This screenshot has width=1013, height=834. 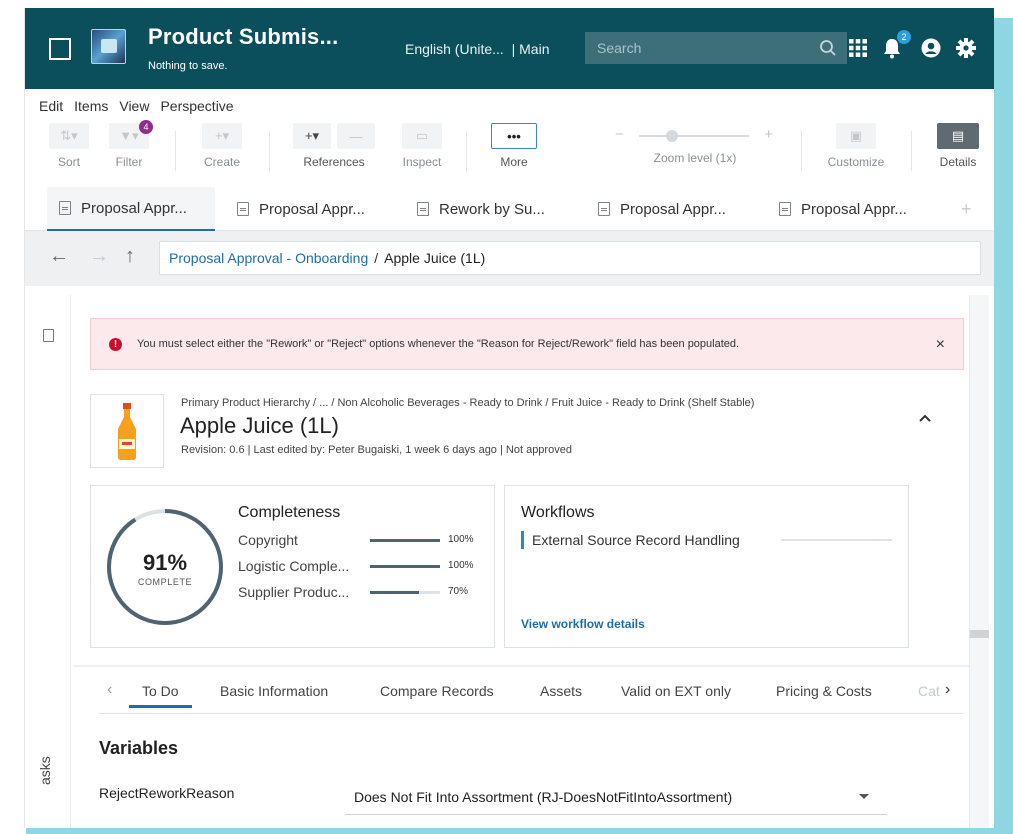 What do you see at coordinates (129, 162) in the screenshot?
I see `filter-label: Filter` at bounding box center [129, 162].